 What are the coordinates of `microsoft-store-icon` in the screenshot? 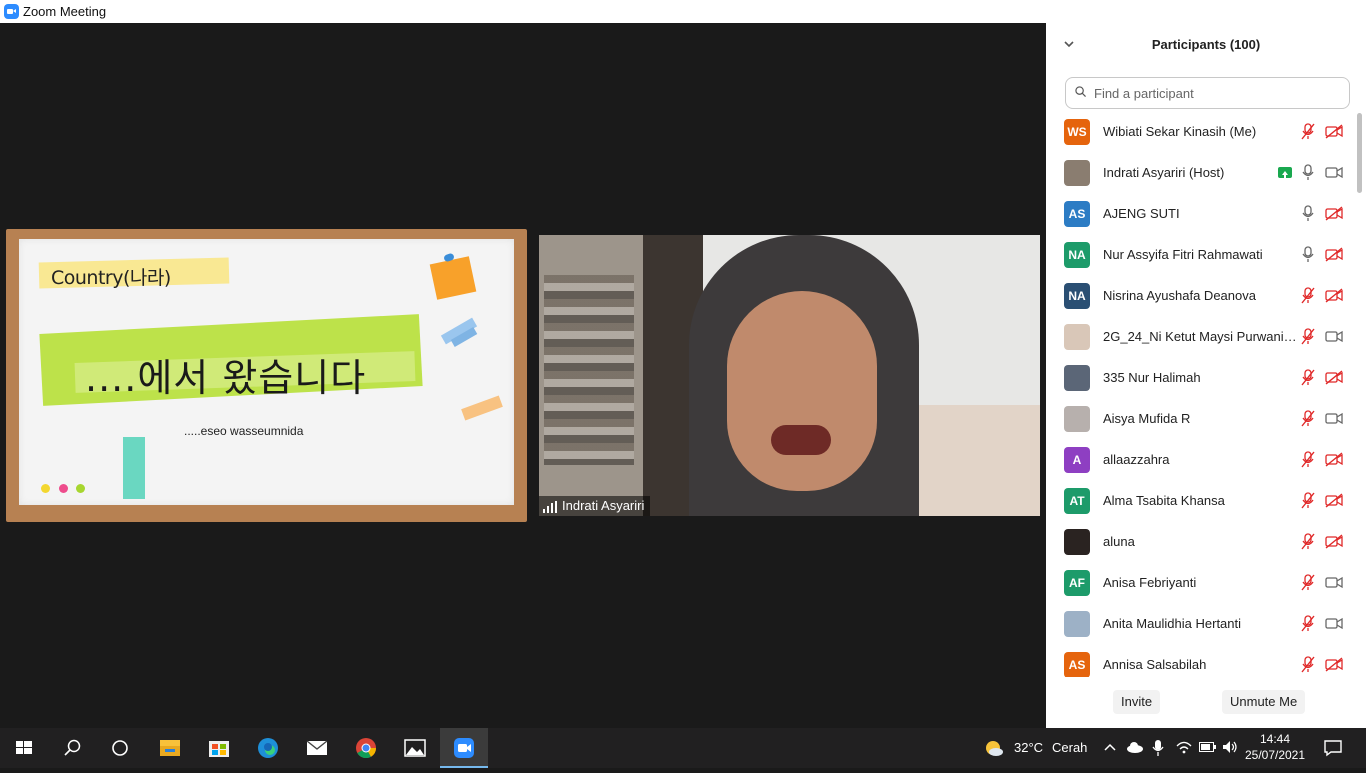 It's located at (219, 748).